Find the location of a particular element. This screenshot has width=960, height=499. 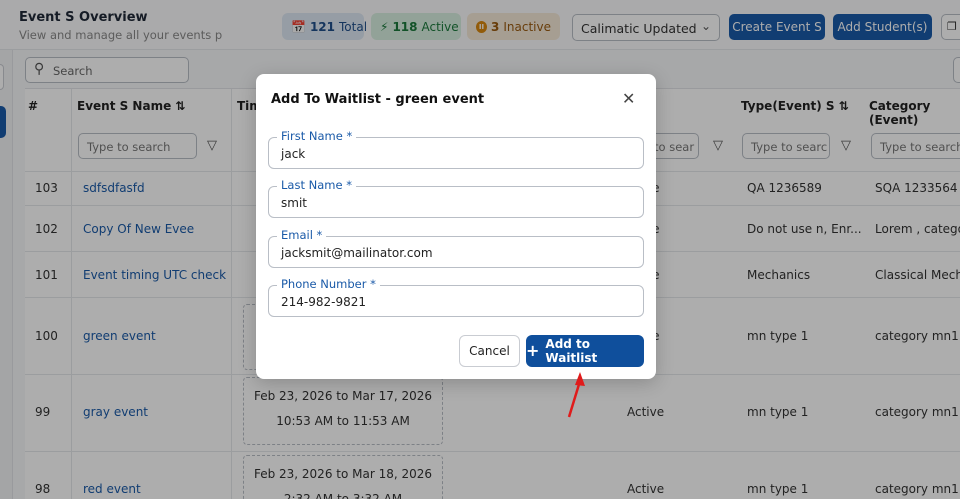

annotation-arrow is located at coordinates (576, 395).